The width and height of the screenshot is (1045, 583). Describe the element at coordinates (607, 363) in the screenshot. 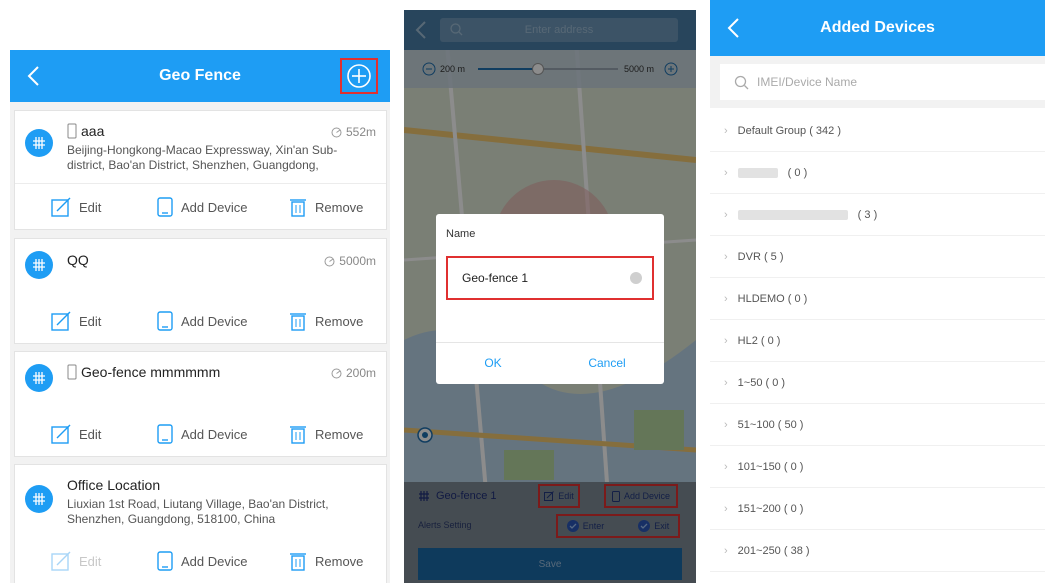

I see `cancel-button: Cancel` at that location.